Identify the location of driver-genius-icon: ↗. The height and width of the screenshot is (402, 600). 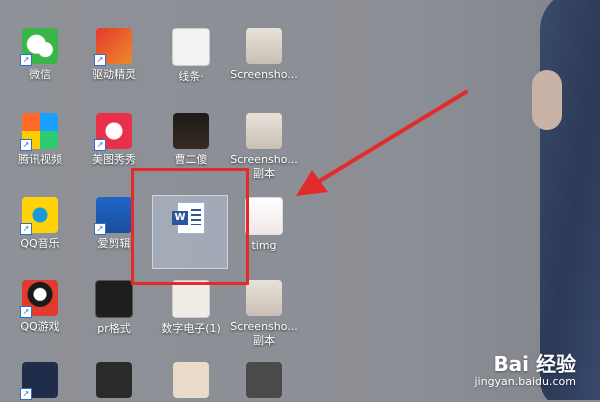
(113, 47).